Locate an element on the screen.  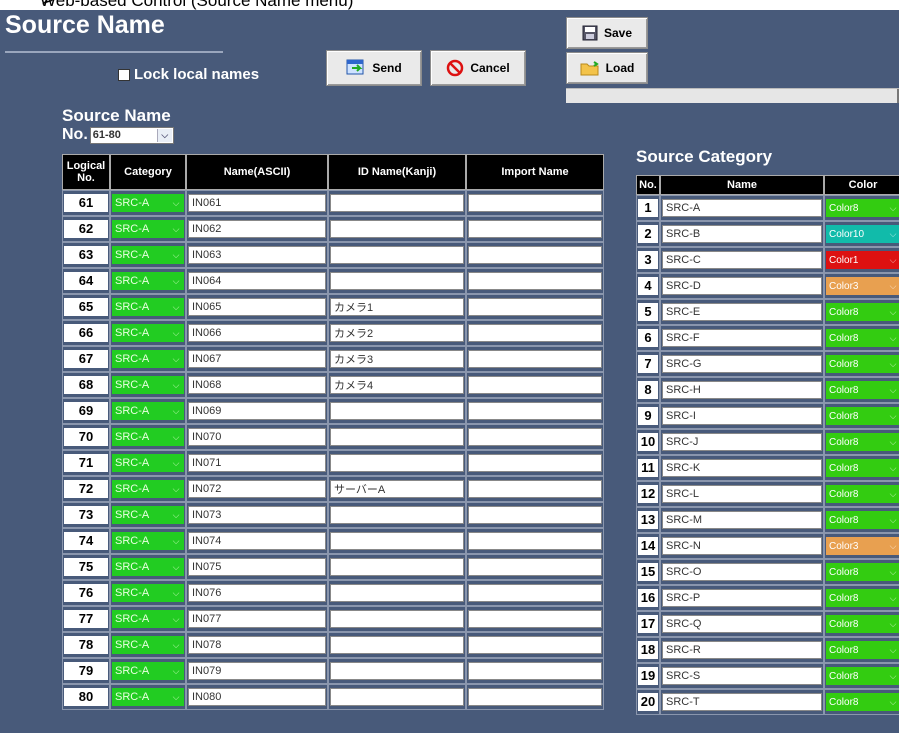
category-name-input: SRC-H is located at coordinates (742, 390).